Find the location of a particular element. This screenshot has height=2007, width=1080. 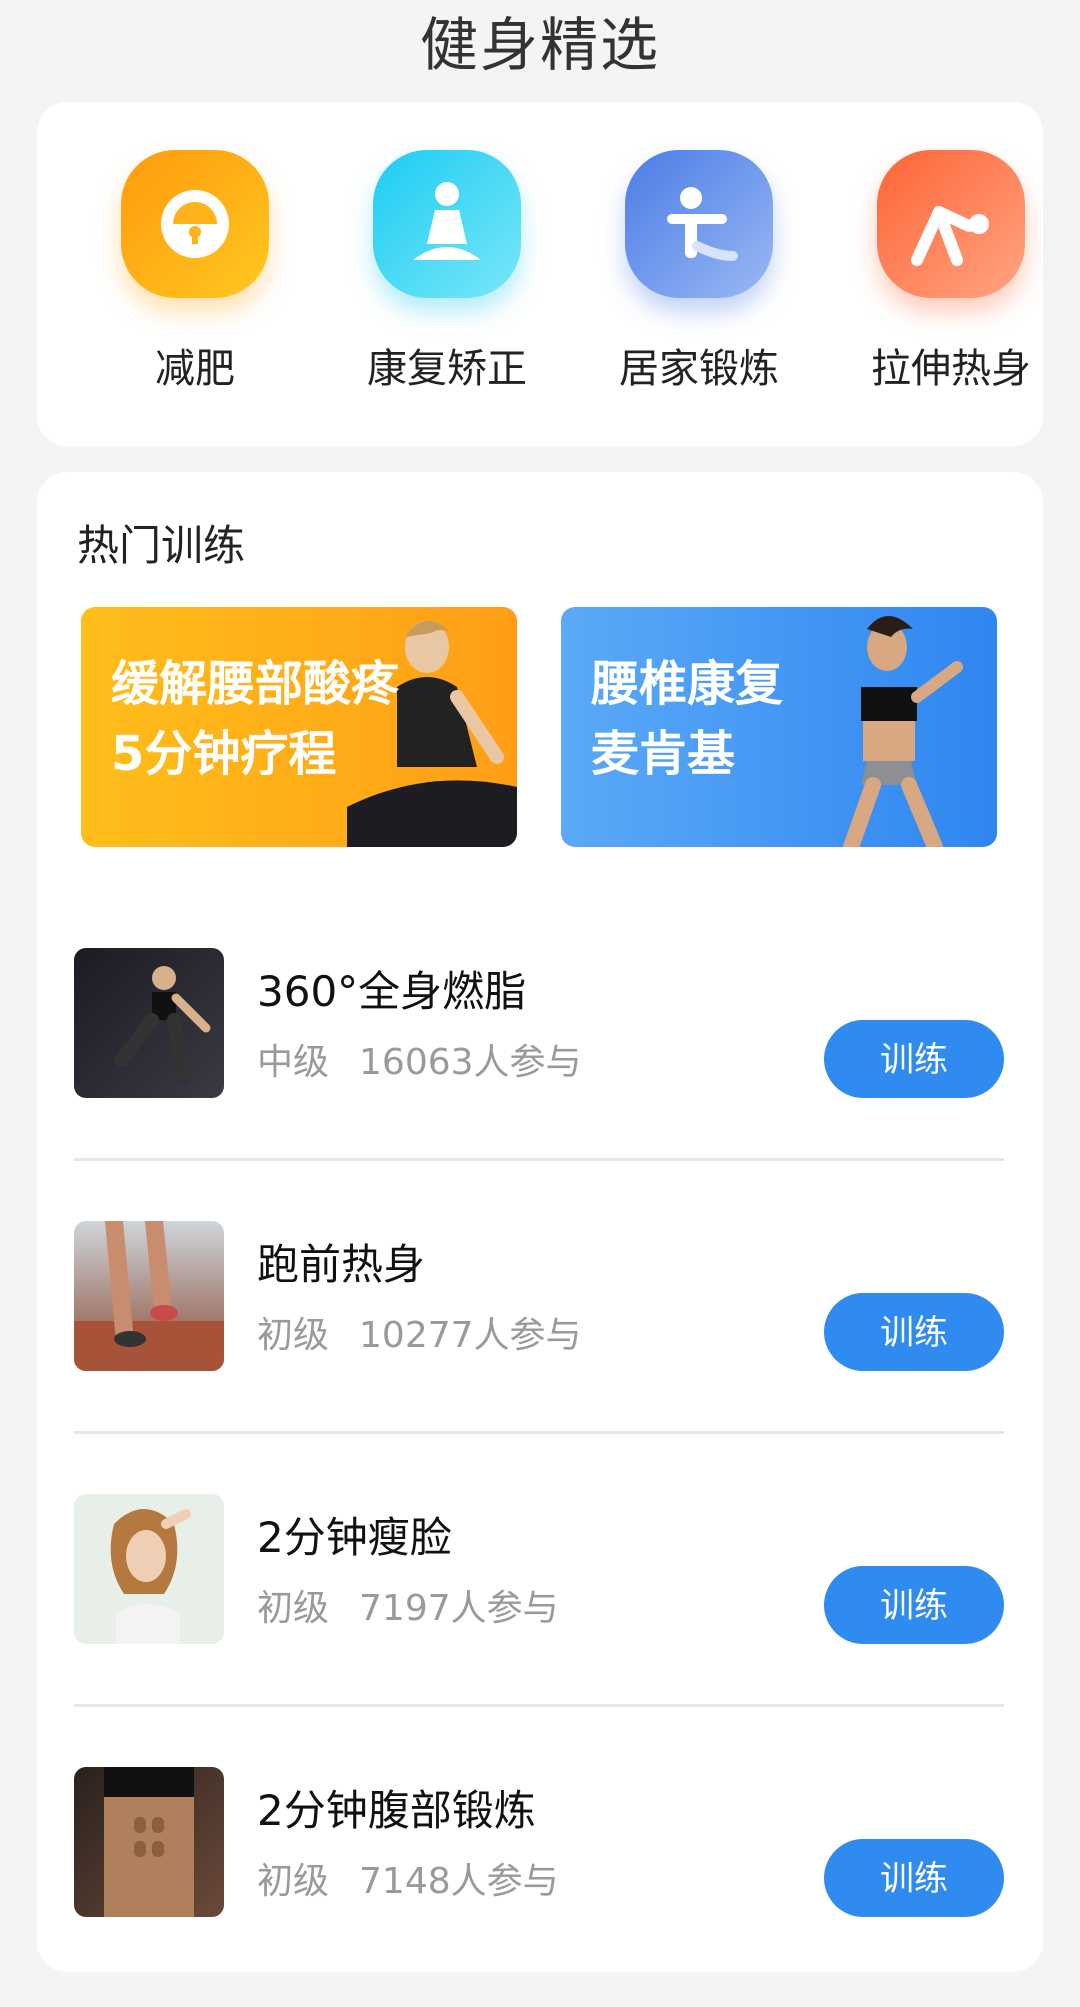

item-participants: 7197人参与 is located at coordinates (459, 1608).